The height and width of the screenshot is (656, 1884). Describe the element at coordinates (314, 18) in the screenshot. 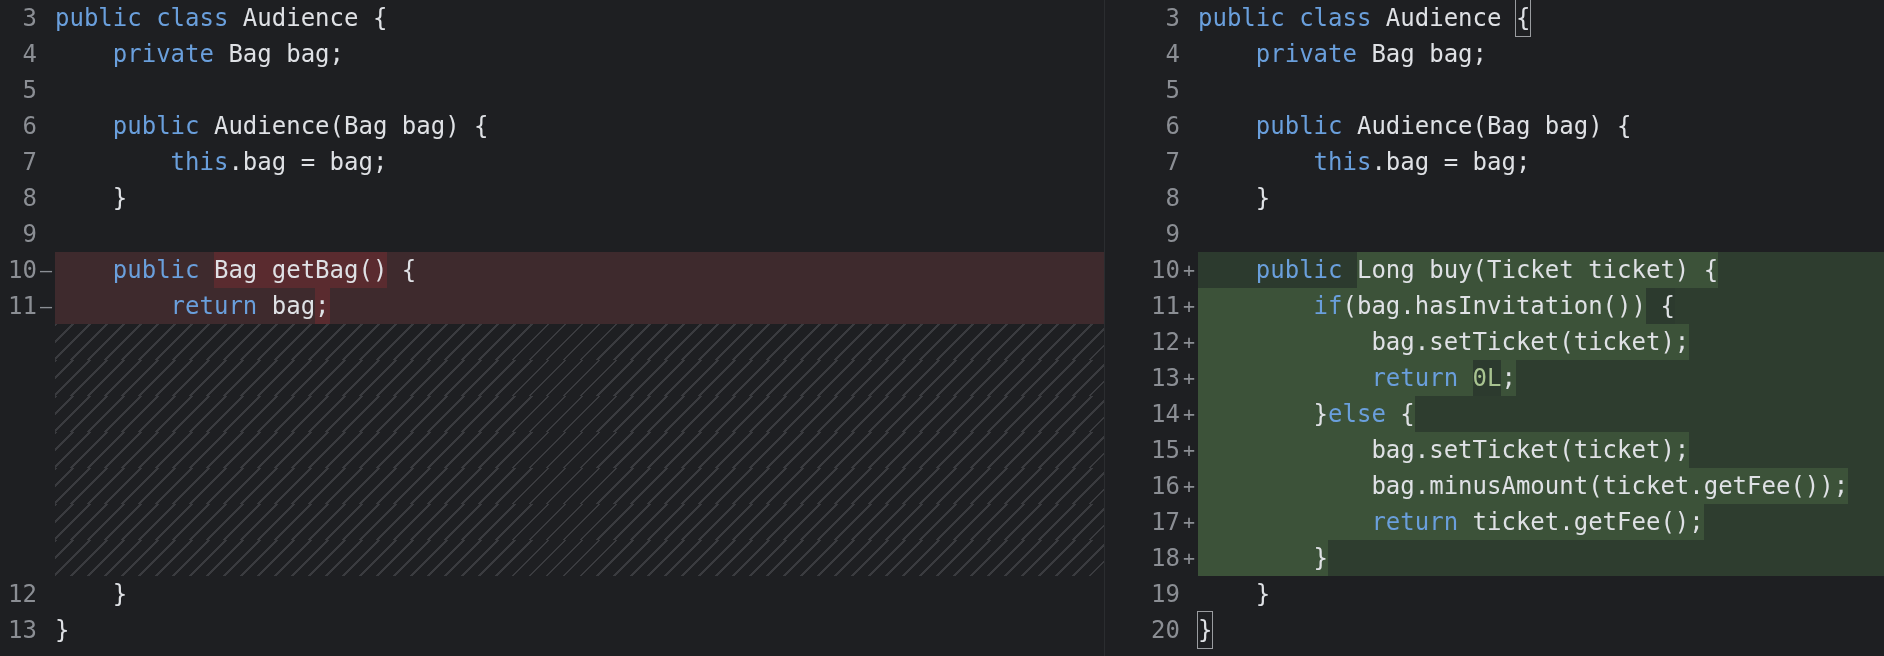

I see `code-text: Audience {` at that location.